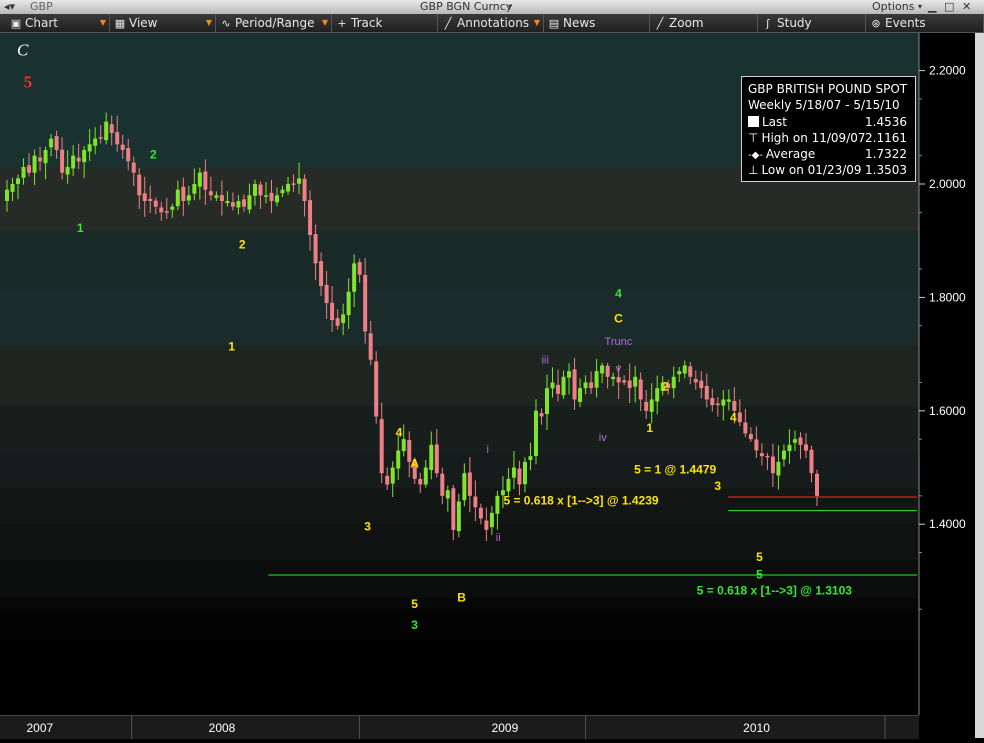  Describe the element at coordinates (947, 184) in the screenshot. I see `y-tick-label: 2.0000` at that location.